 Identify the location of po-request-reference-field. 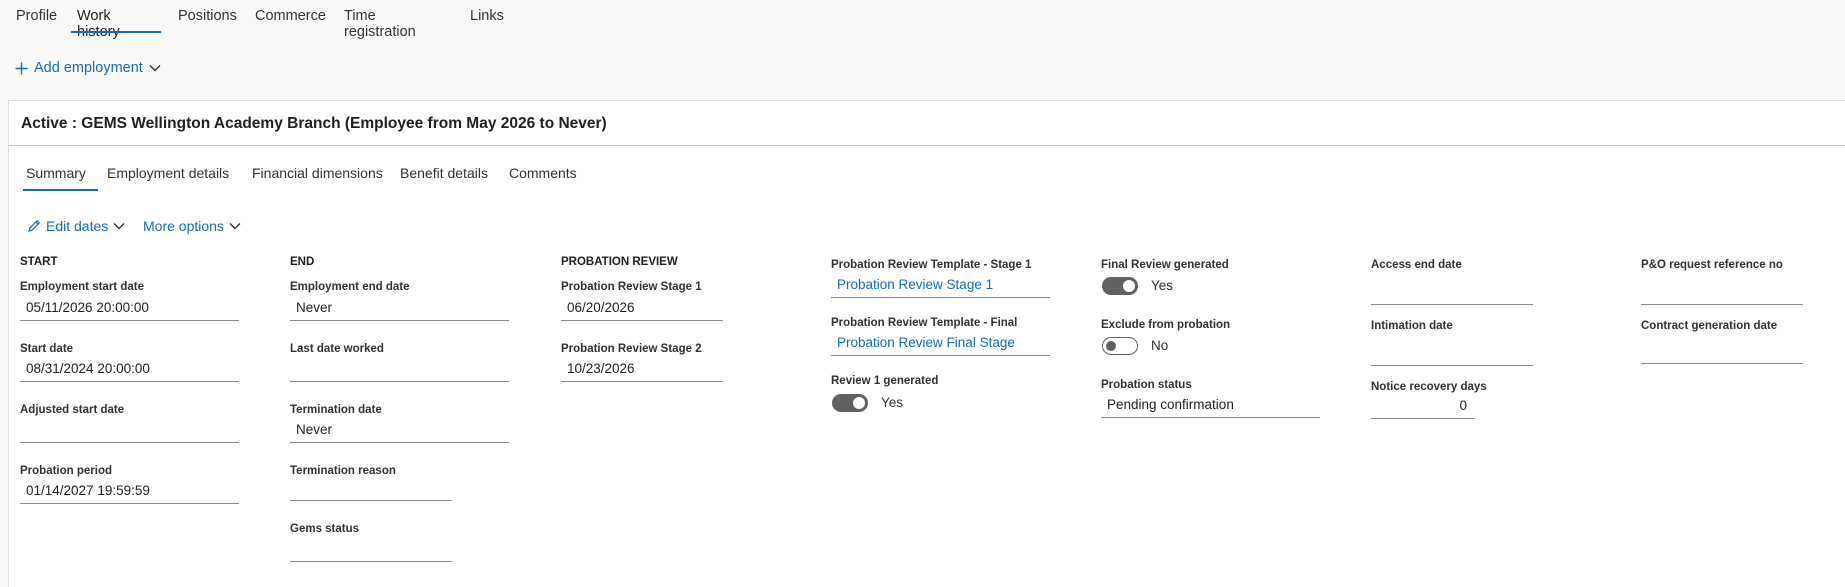
(1722, 292).